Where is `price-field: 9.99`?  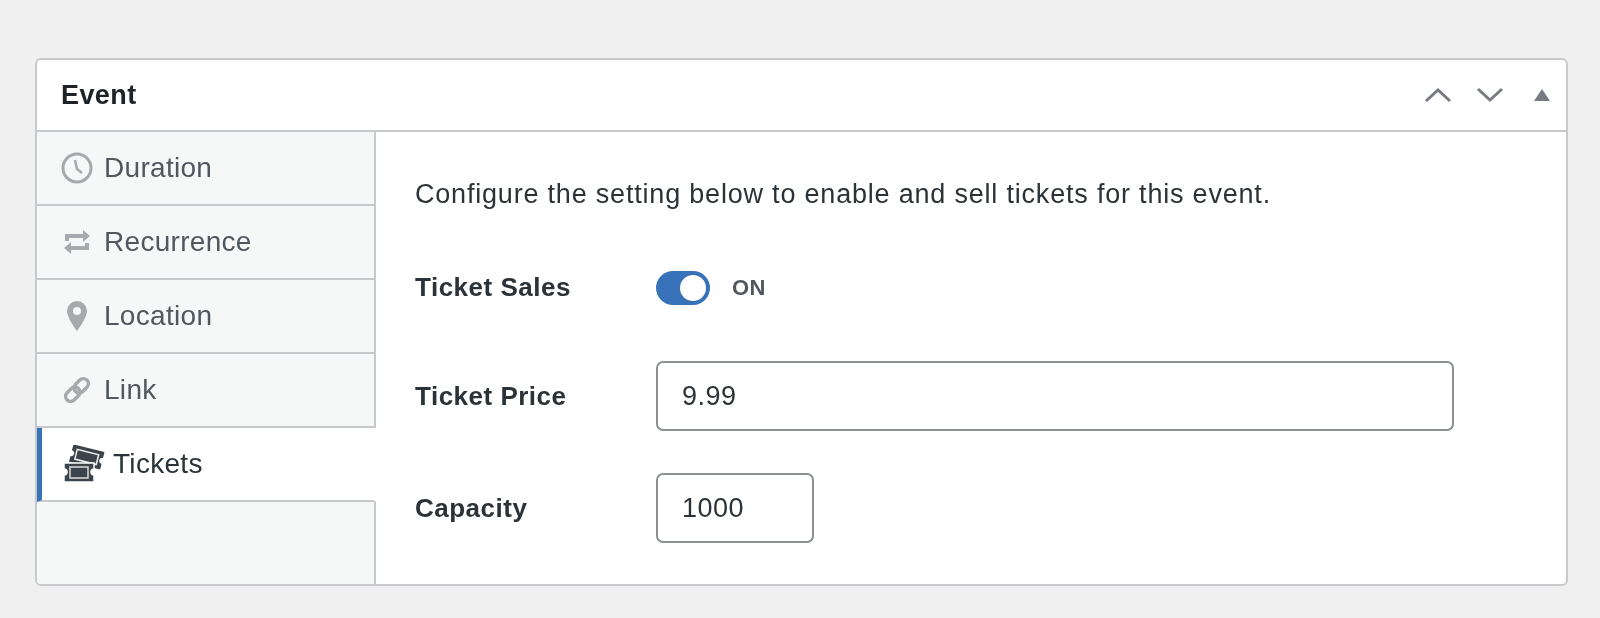
price-field: 9.99 is located at coordinates (1055, 396).